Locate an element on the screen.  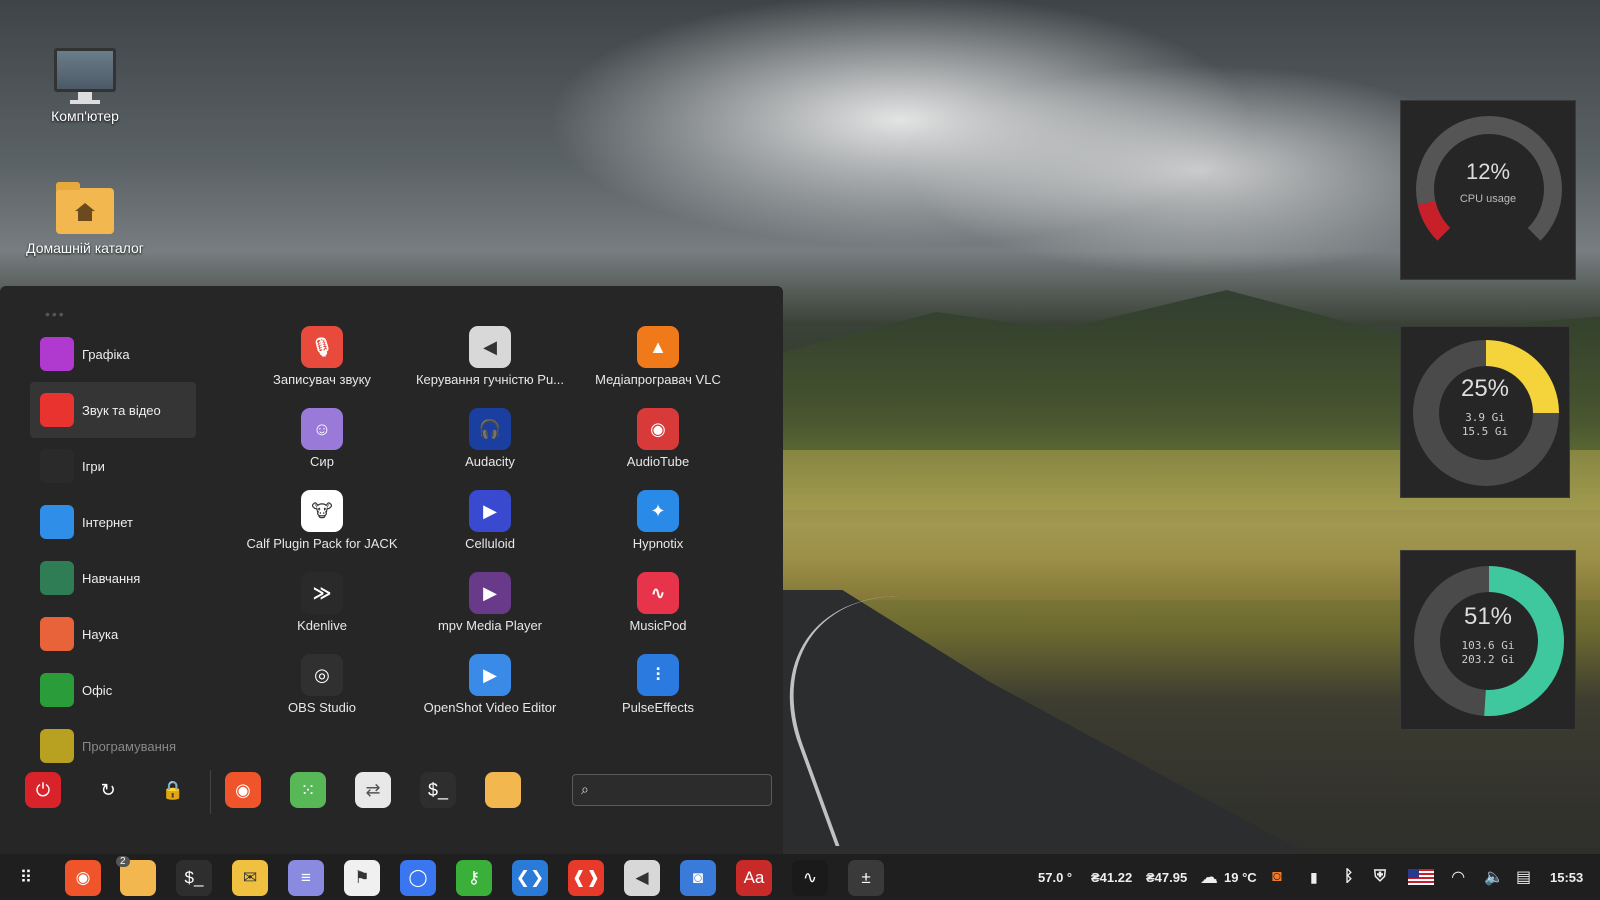
bluetooth-icon: ᛒ is located at coordinates (1349, 877).